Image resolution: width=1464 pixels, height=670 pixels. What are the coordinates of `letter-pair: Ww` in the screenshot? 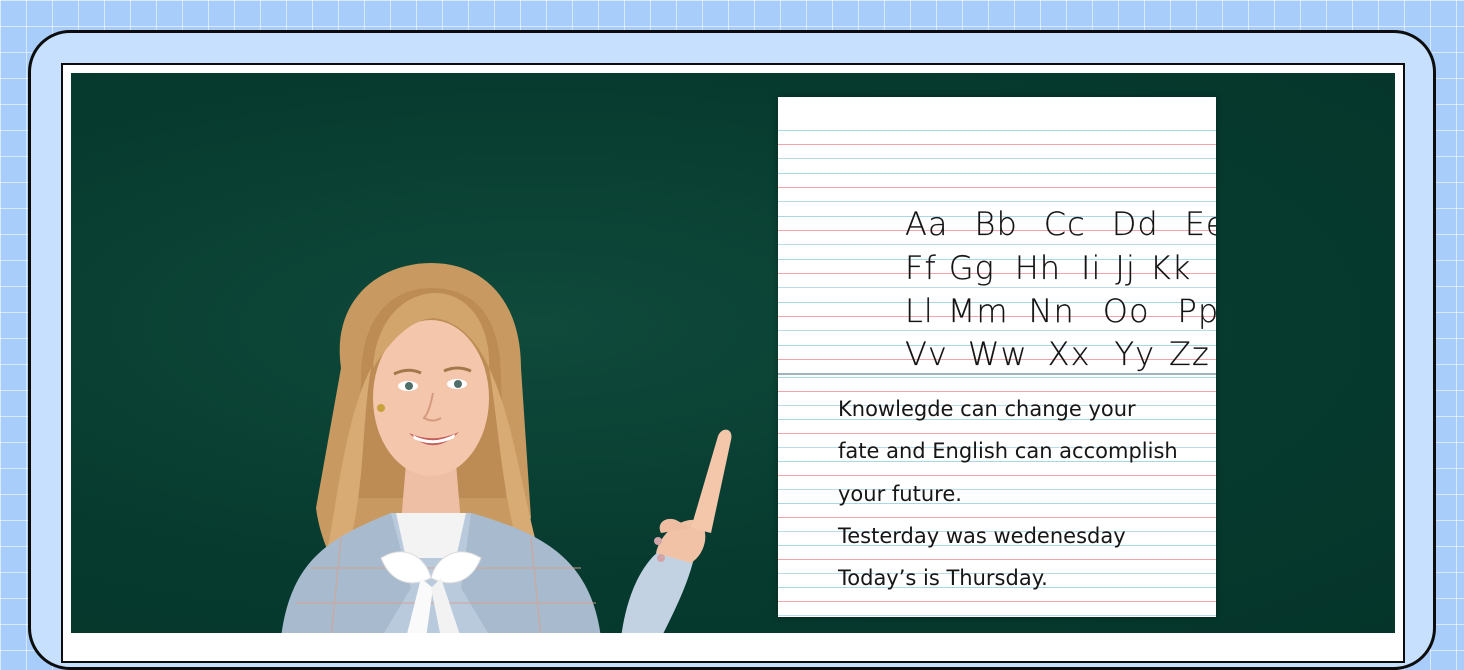 It's located at (997, 354).